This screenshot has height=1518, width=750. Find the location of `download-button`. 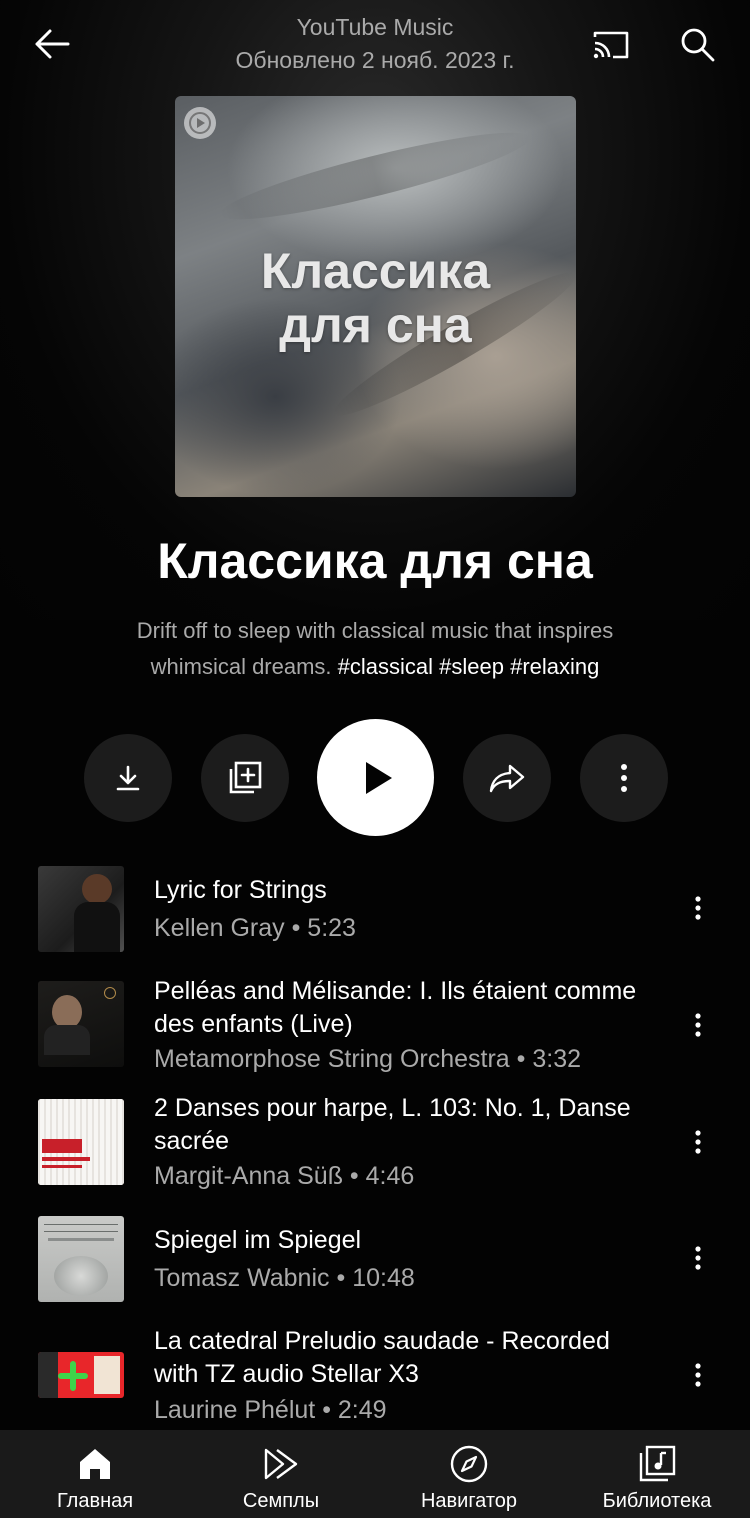

download-button is located at coordinates (128, 778).